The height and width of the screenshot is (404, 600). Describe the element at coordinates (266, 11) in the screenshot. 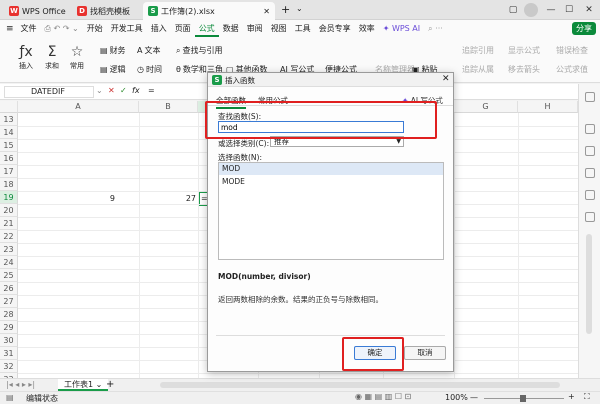

I see `close-tab-icon: ✕` at that location.